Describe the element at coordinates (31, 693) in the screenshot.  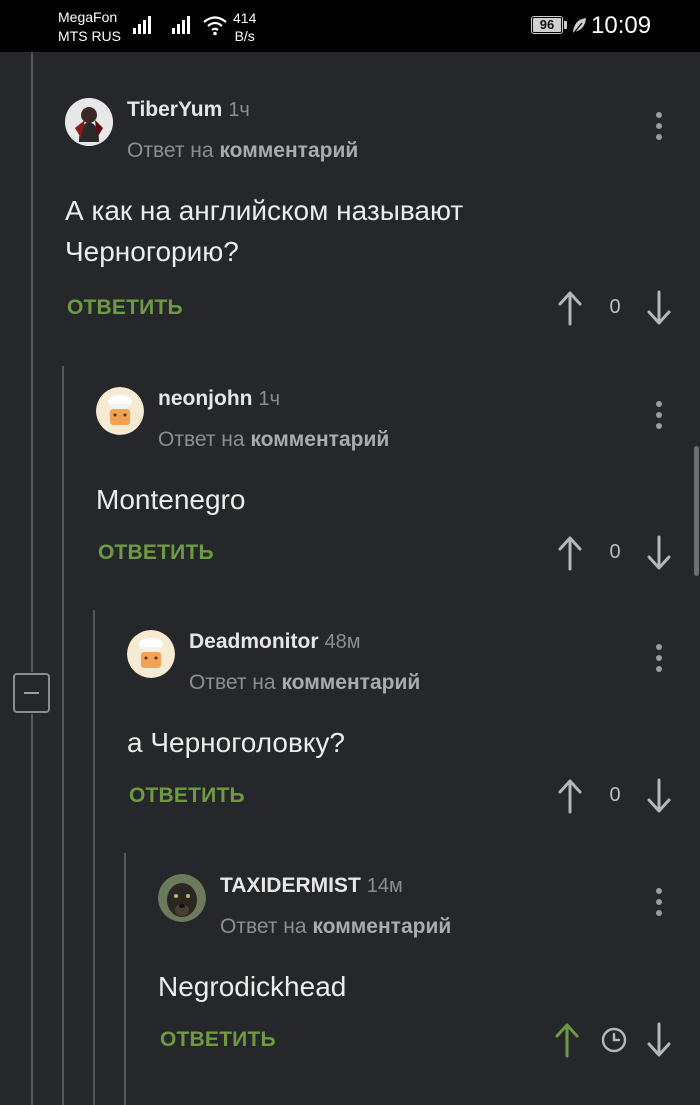
I see `collapse-thread-button` at that location.